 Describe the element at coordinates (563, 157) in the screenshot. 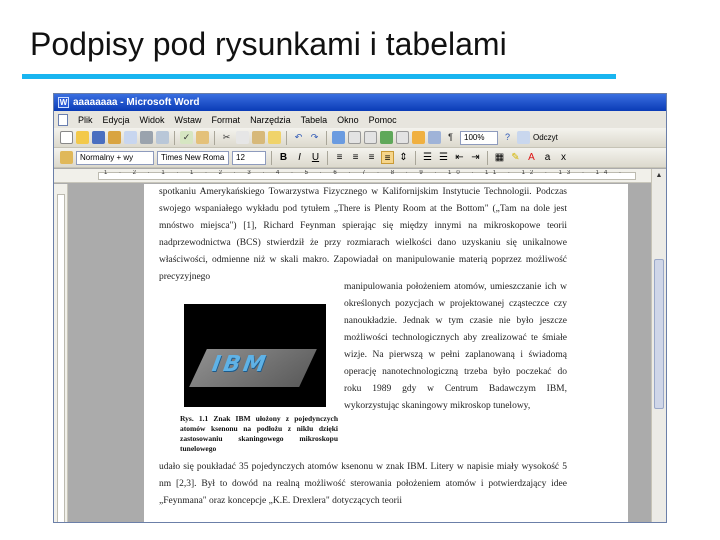

I see `grow-font-icon: x` at that location.